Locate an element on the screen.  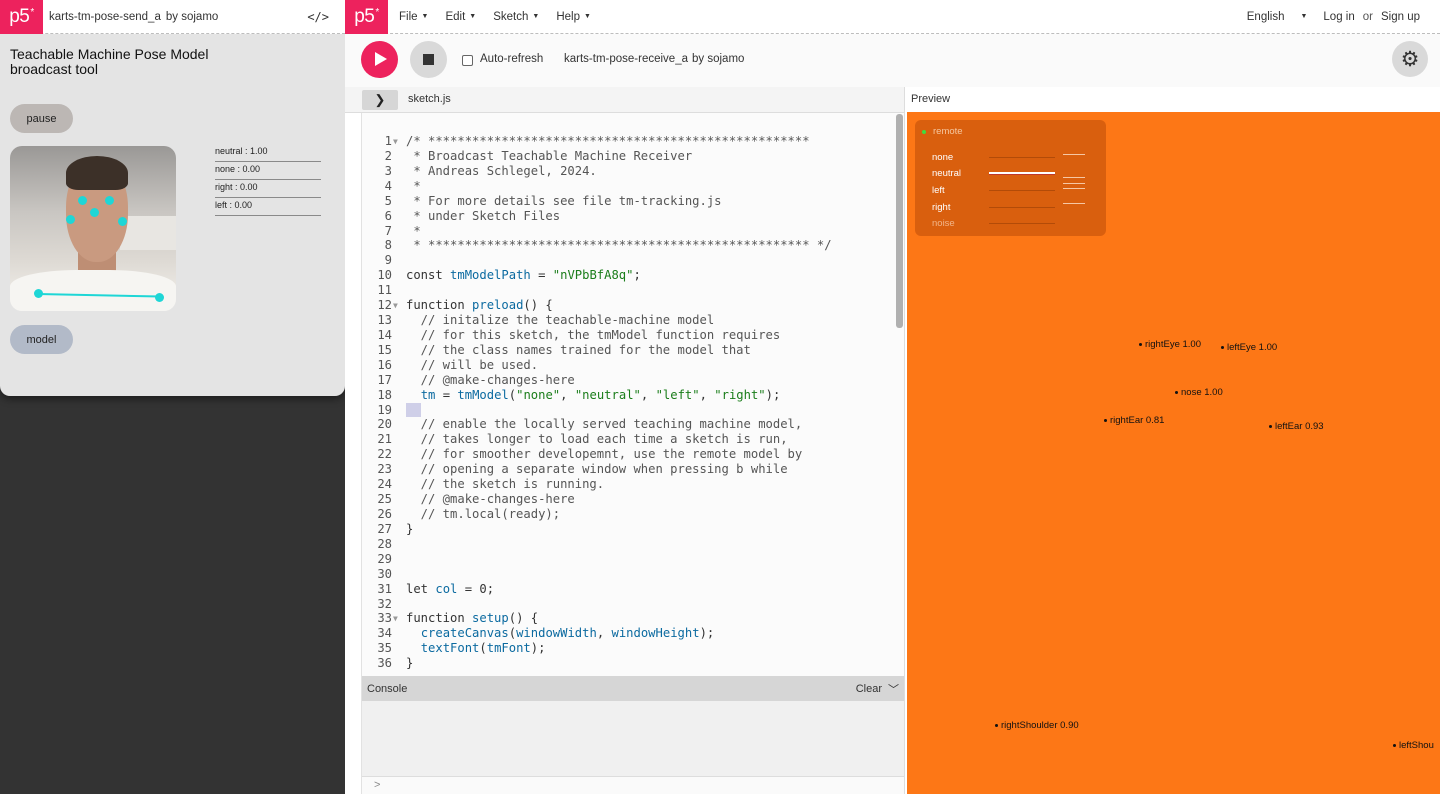
code-line: 16 // will be used. is located at coordinates (628, 365).